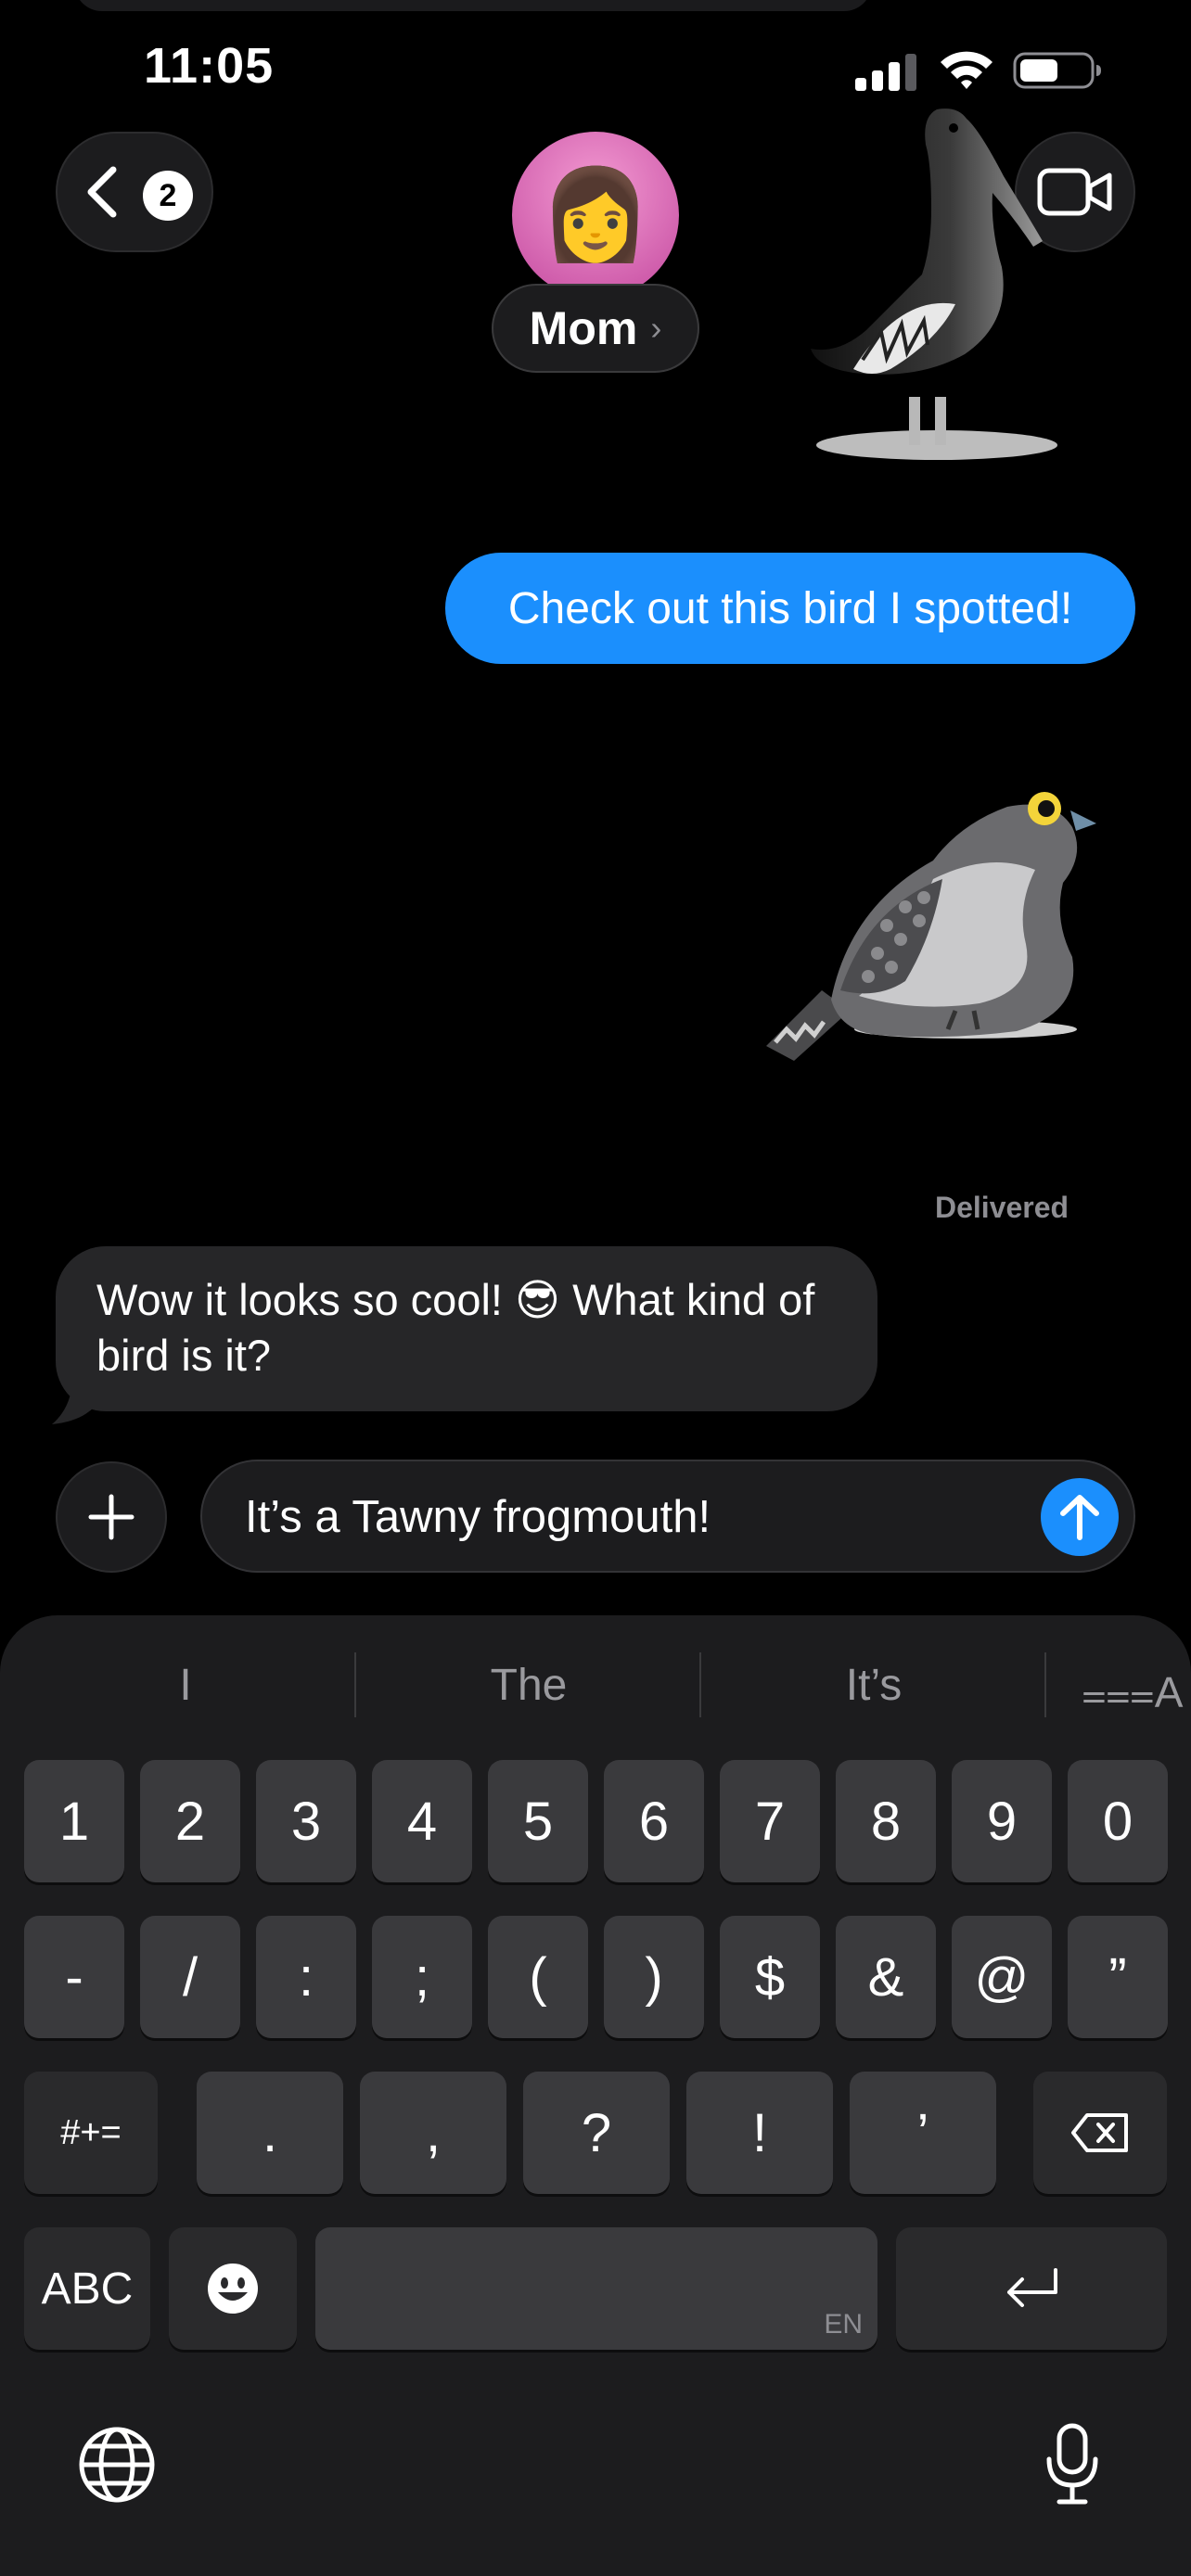  What do you see at coordinates (117, 2465) in the screenshot?
I see `globe-icon` at bounding box center [117, 2465].